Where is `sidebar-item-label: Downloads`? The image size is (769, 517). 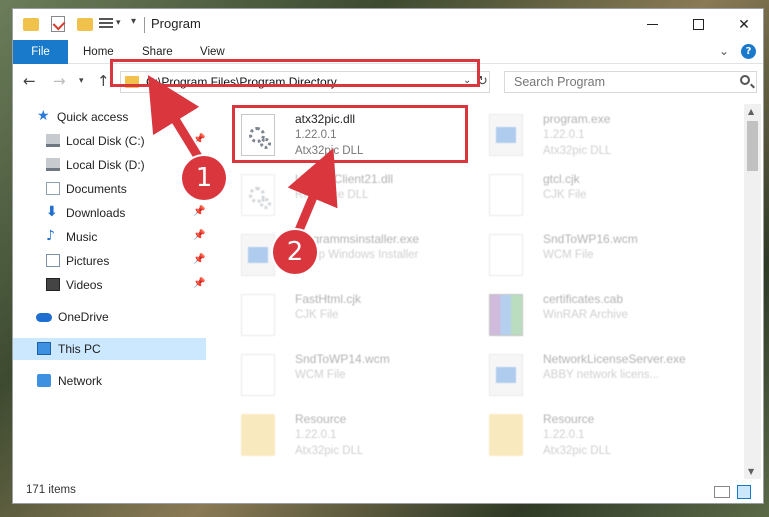 sidebar-item-label: Downloads is located at coordinates (96, 213).